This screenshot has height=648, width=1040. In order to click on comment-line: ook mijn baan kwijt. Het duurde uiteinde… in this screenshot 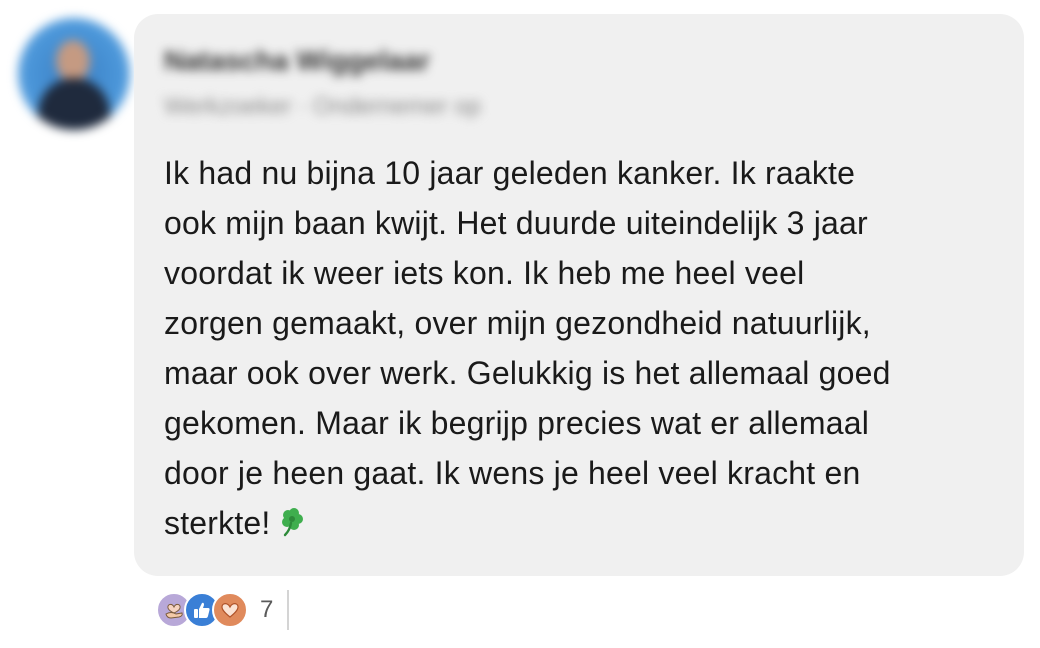, I will do `click(516, 223)`.